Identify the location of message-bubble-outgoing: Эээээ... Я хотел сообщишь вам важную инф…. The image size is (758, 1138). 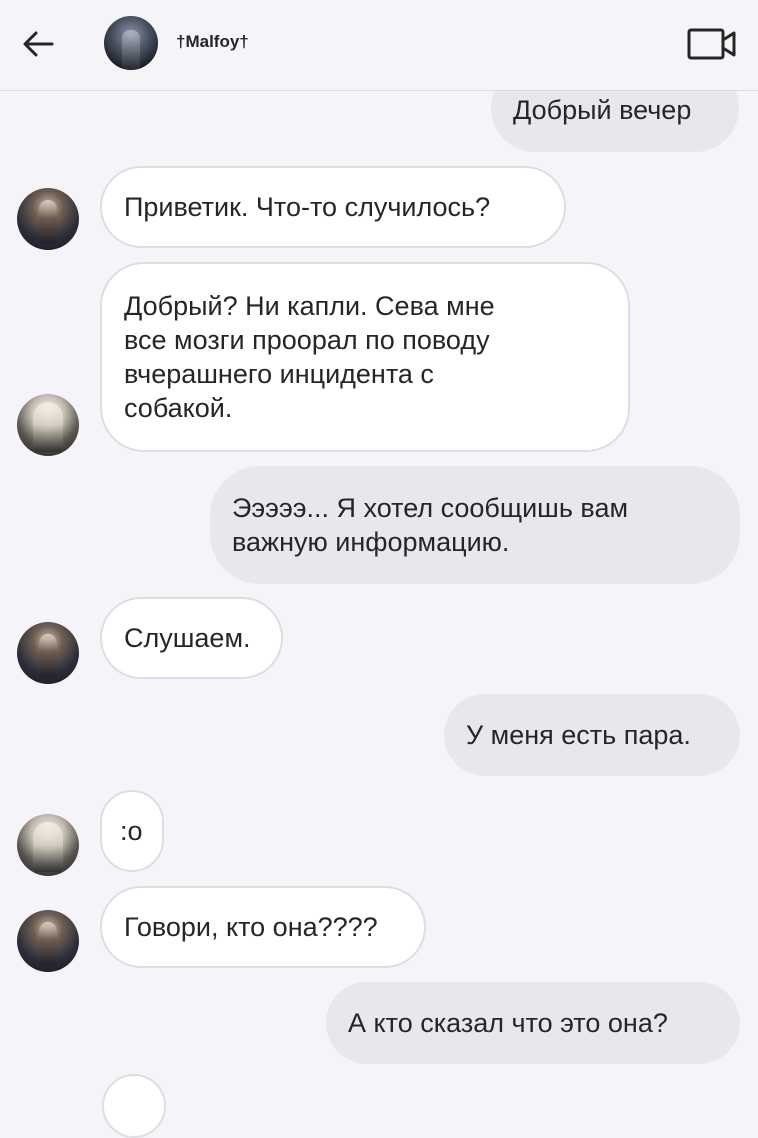
(475, 525).